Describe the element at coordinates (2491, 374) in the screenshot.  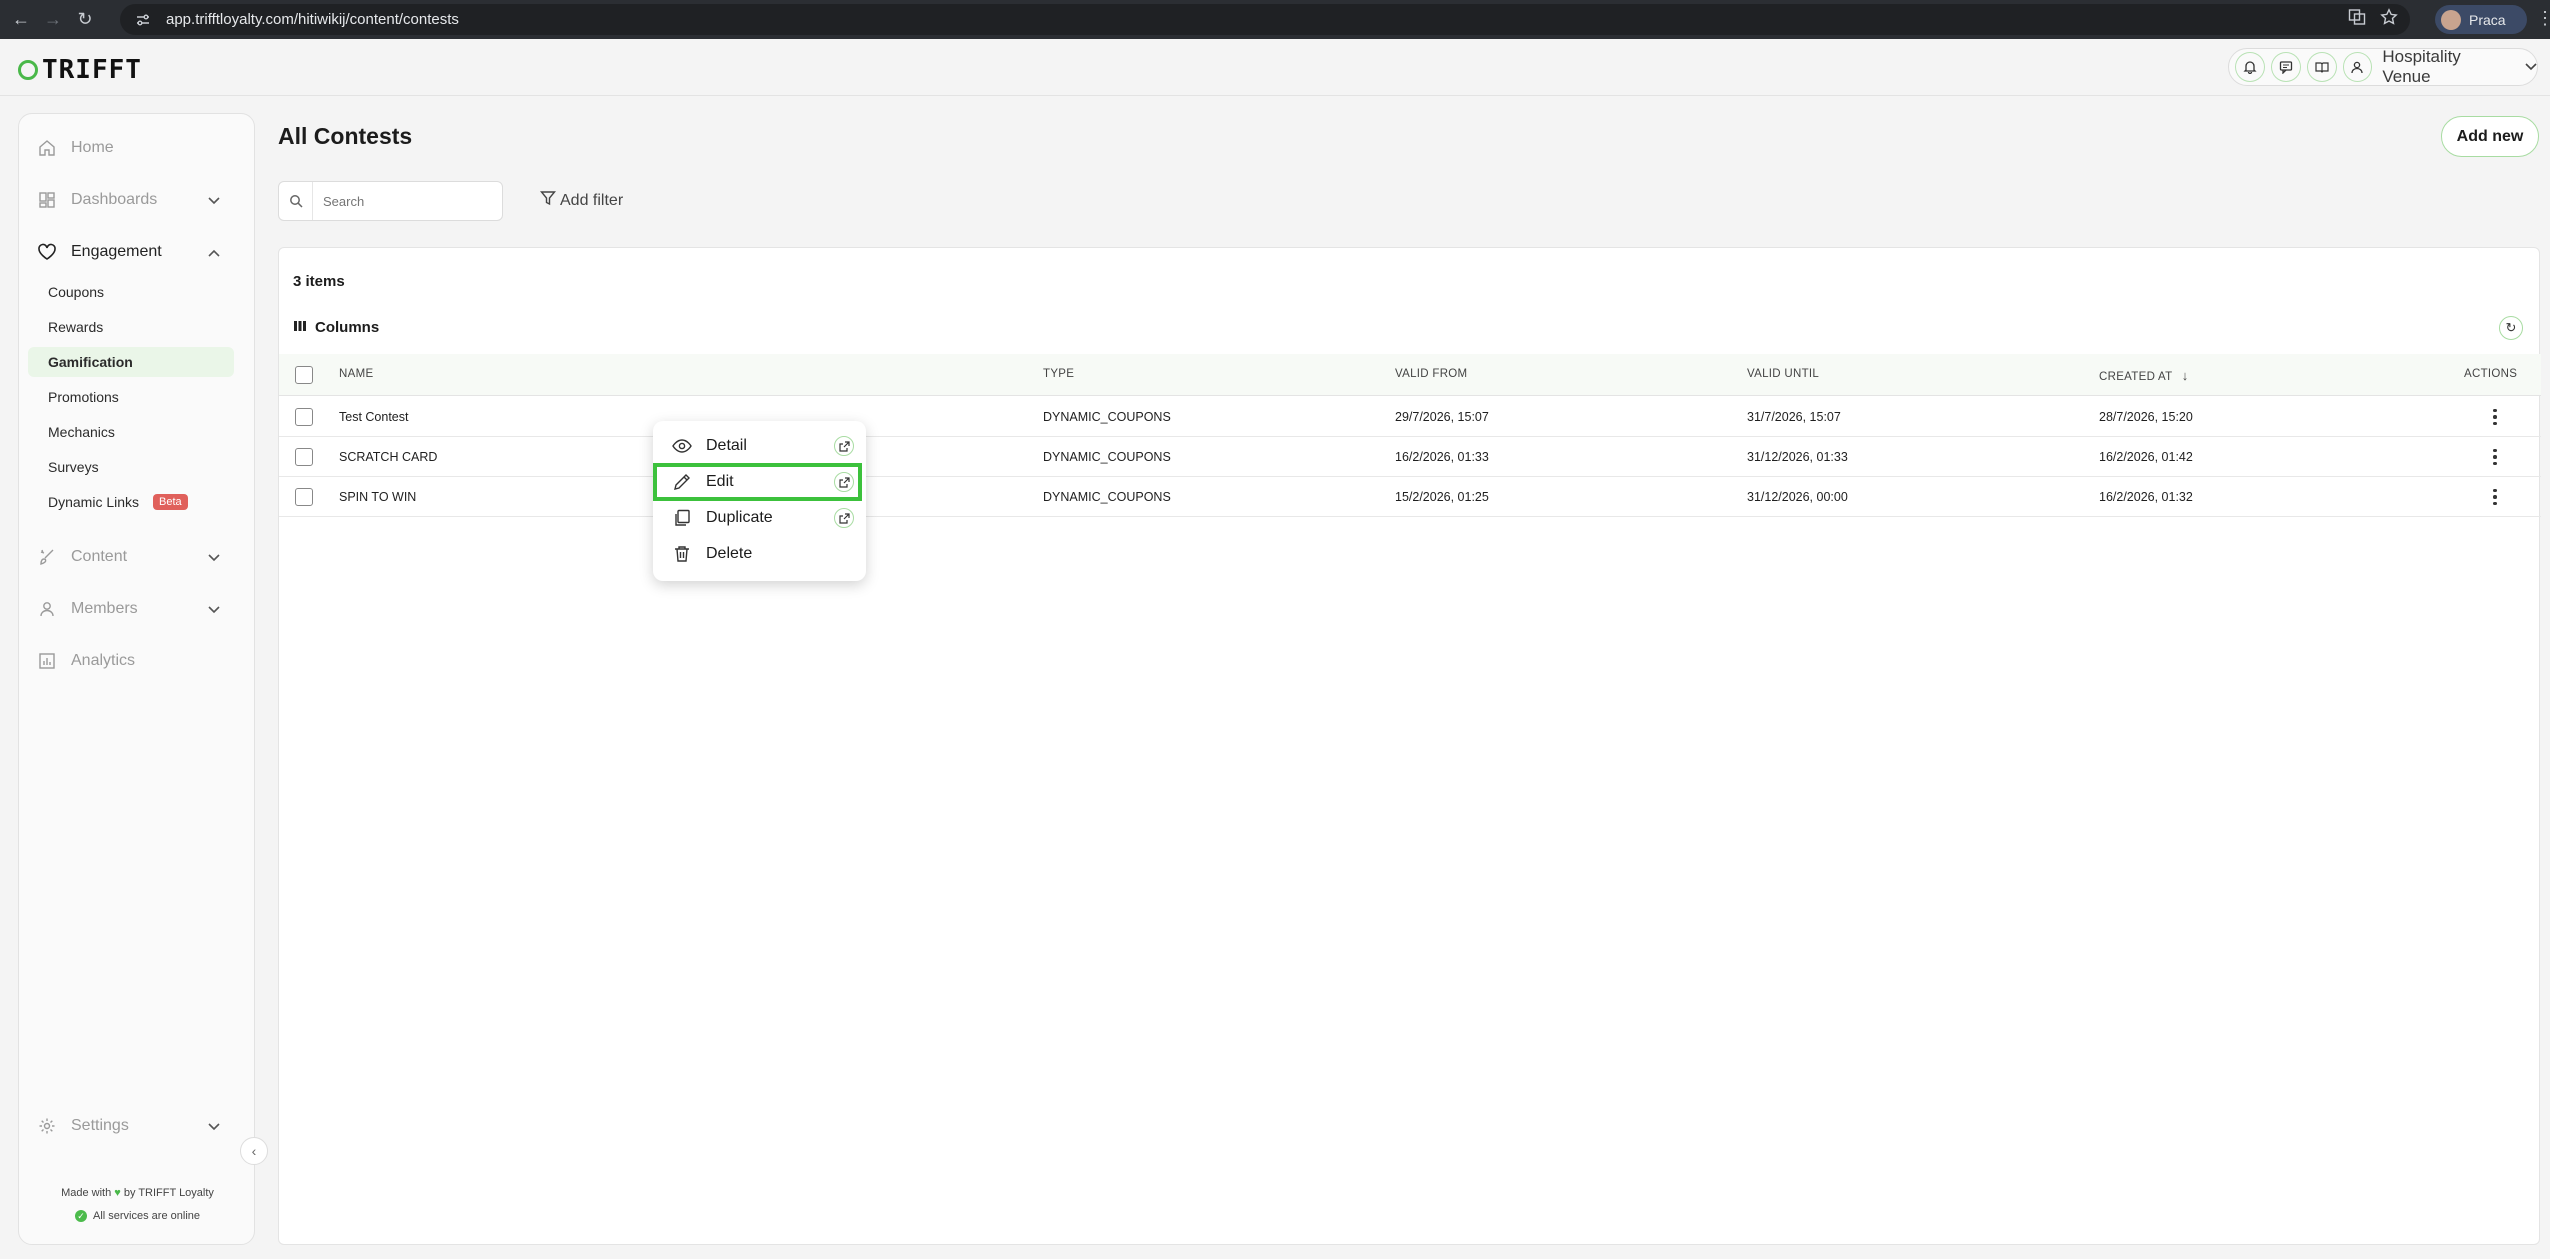
I see `column-header-actions: ACTIONS` at that location.